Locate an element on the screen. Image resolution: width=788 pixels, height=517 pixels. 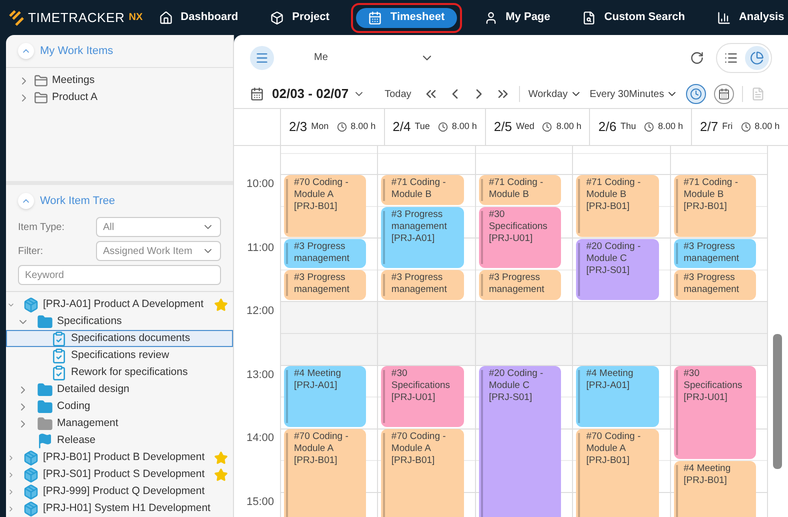
tree-item-label: Rework for specifications is located at coordinates (129, 372).